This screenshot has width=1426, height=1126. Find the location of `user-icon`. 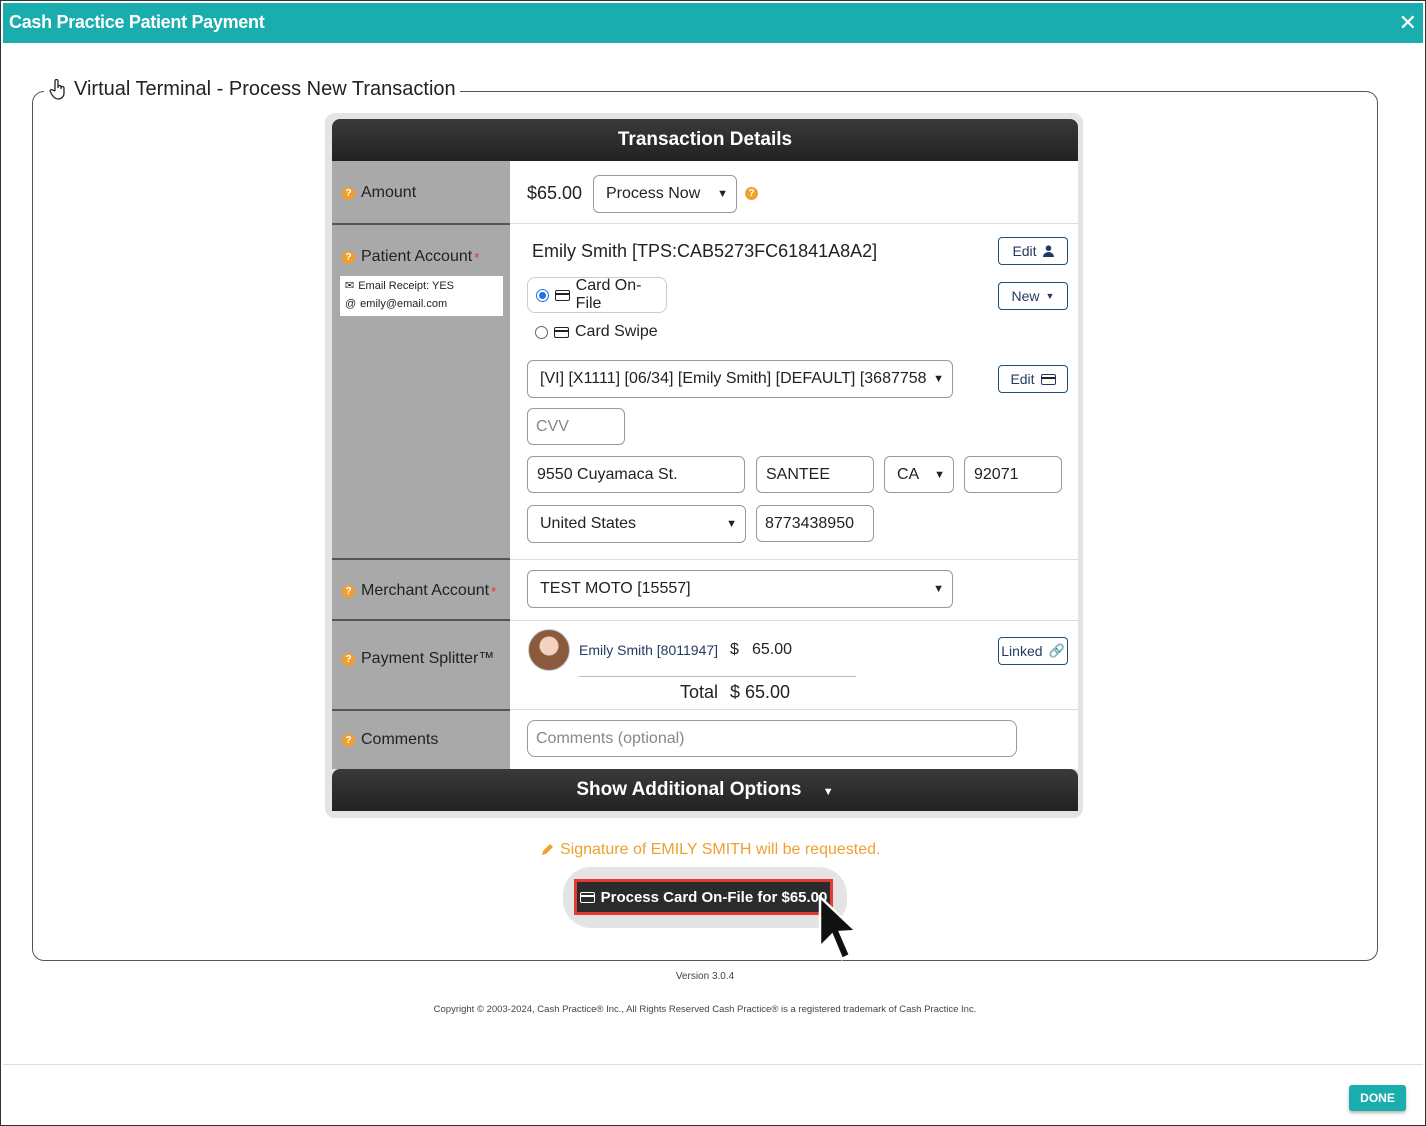

user-icon is located at coordinates (1048, 251).